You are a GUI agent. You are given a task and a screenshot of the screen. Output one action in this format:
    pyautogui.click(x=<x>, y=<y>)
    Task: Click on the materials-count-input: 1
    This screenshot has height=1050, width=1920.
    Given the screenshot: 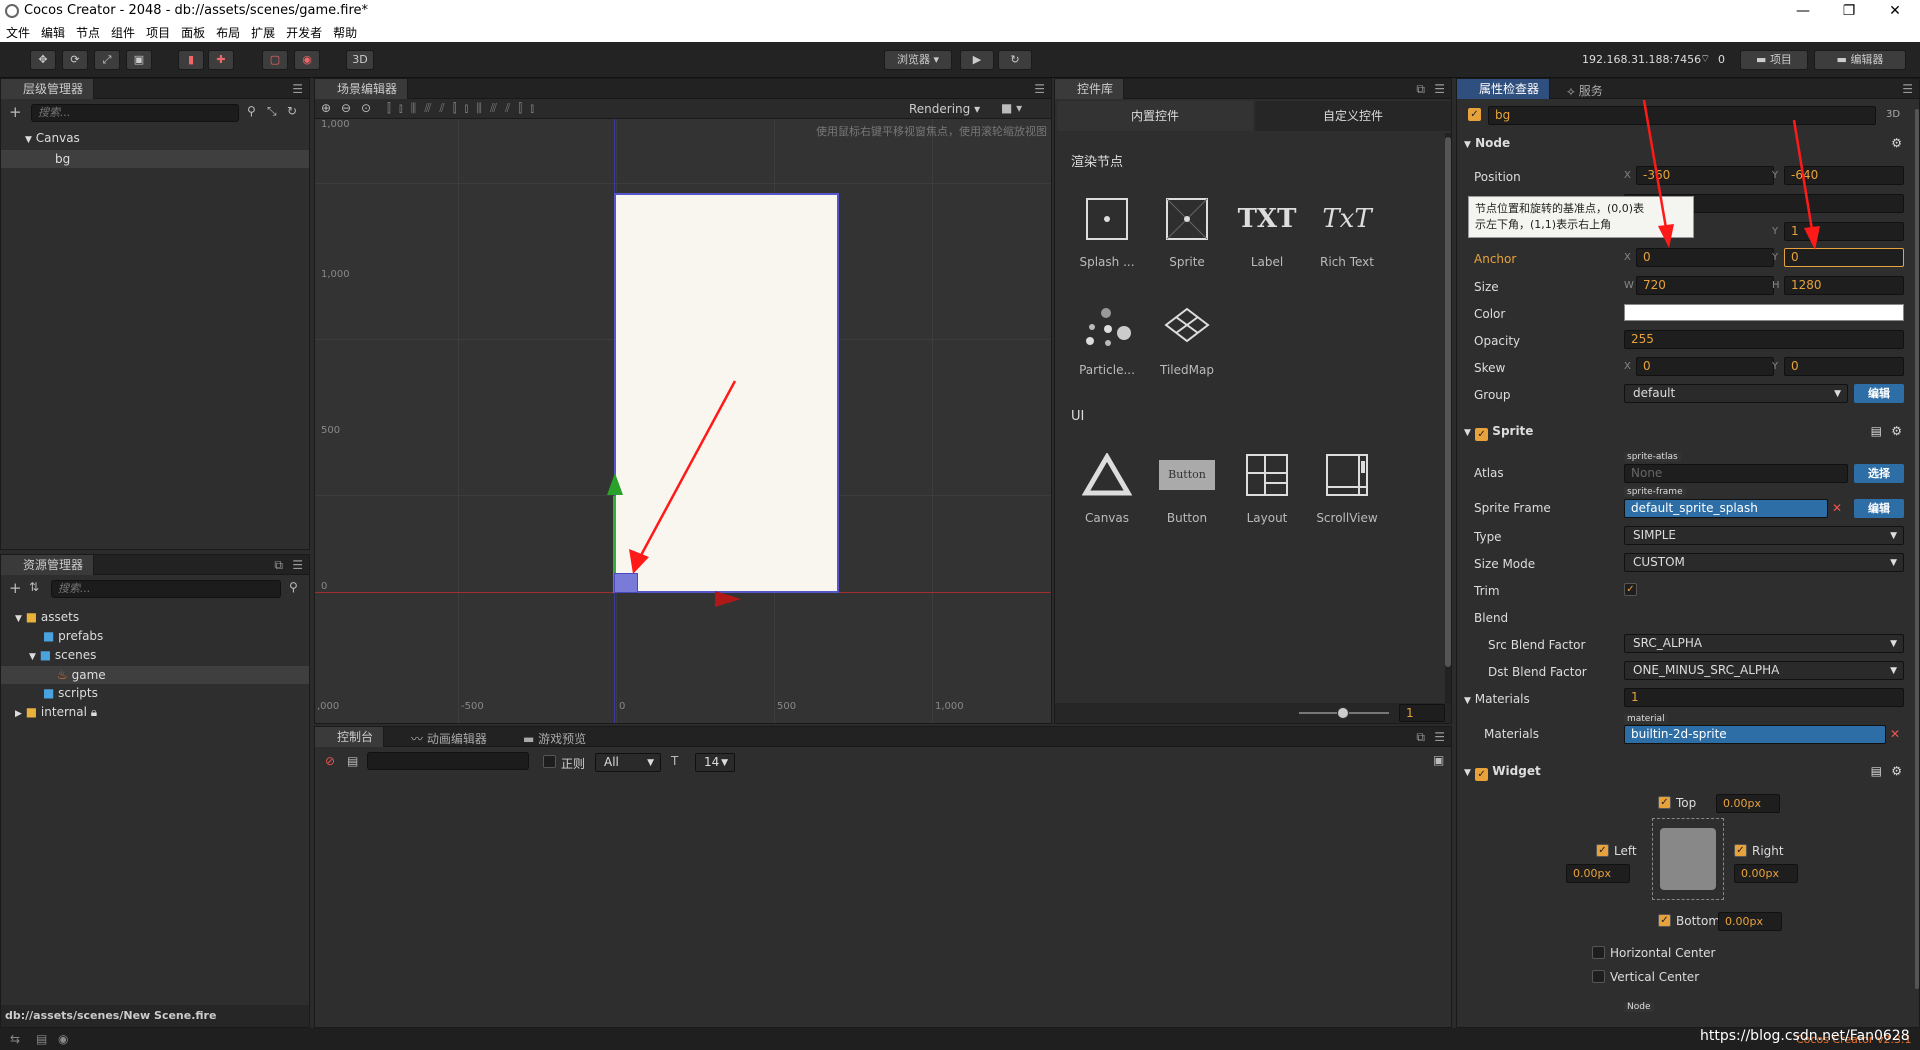 What is the action you would take?
    pyautogui.click(x=1764, y=697)
    